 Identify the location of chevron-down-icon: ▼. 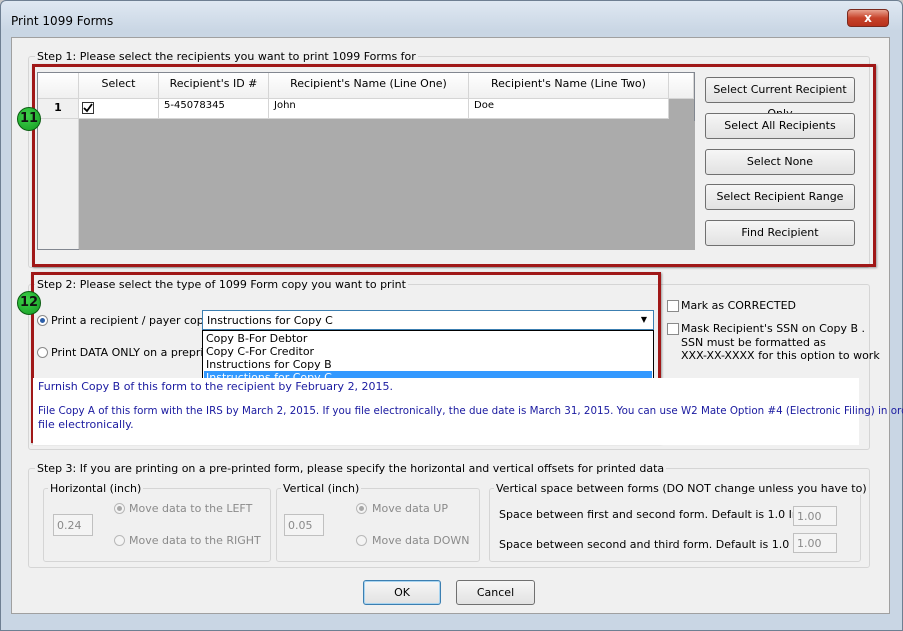
(644, 320).